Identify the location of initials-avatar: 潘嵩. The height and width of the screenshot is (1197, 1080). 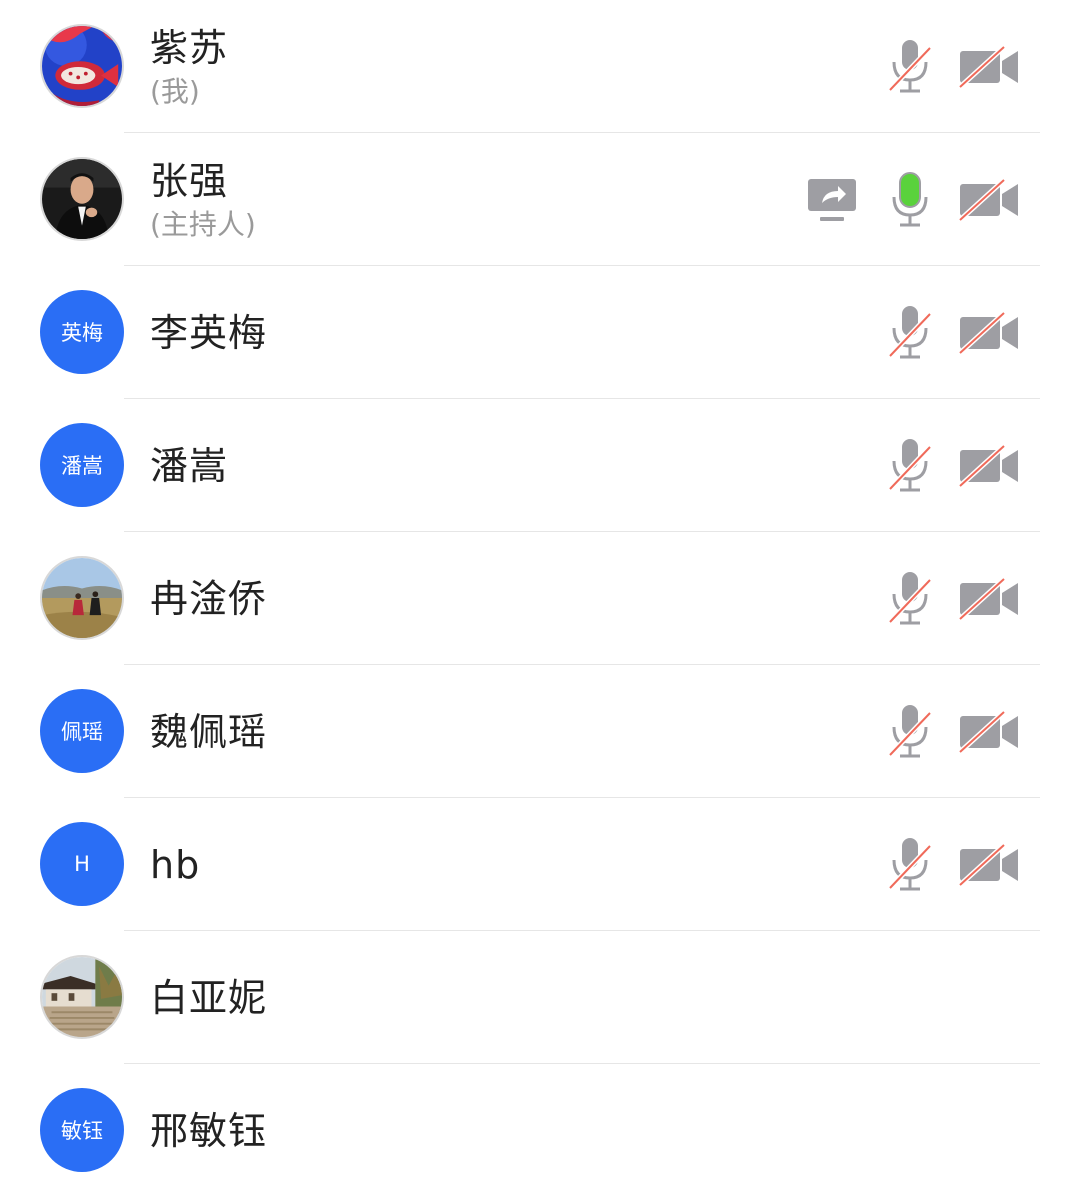
(82, 465).